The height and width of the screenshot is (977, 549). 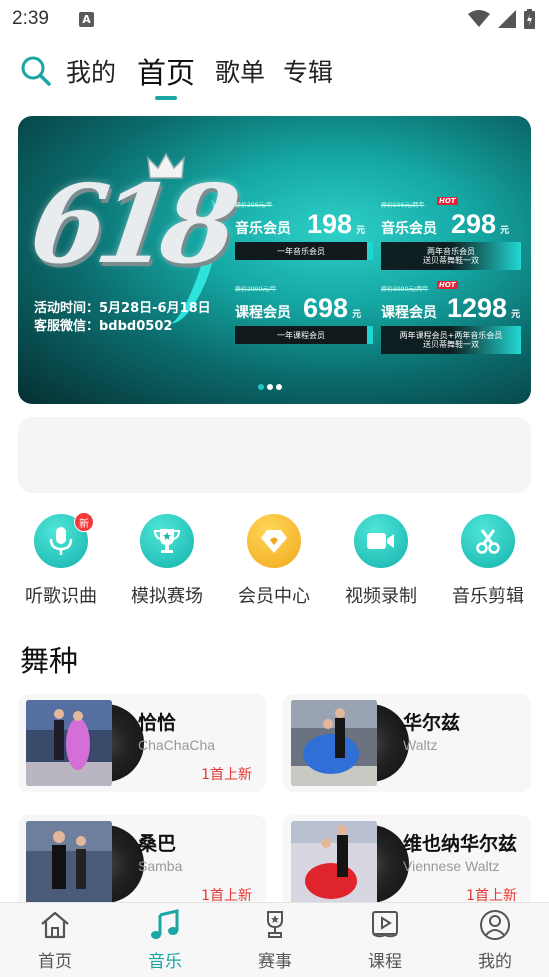 I want to click on shortcut-music-edit: 音乐剪辑, so click(x=488, y=561).